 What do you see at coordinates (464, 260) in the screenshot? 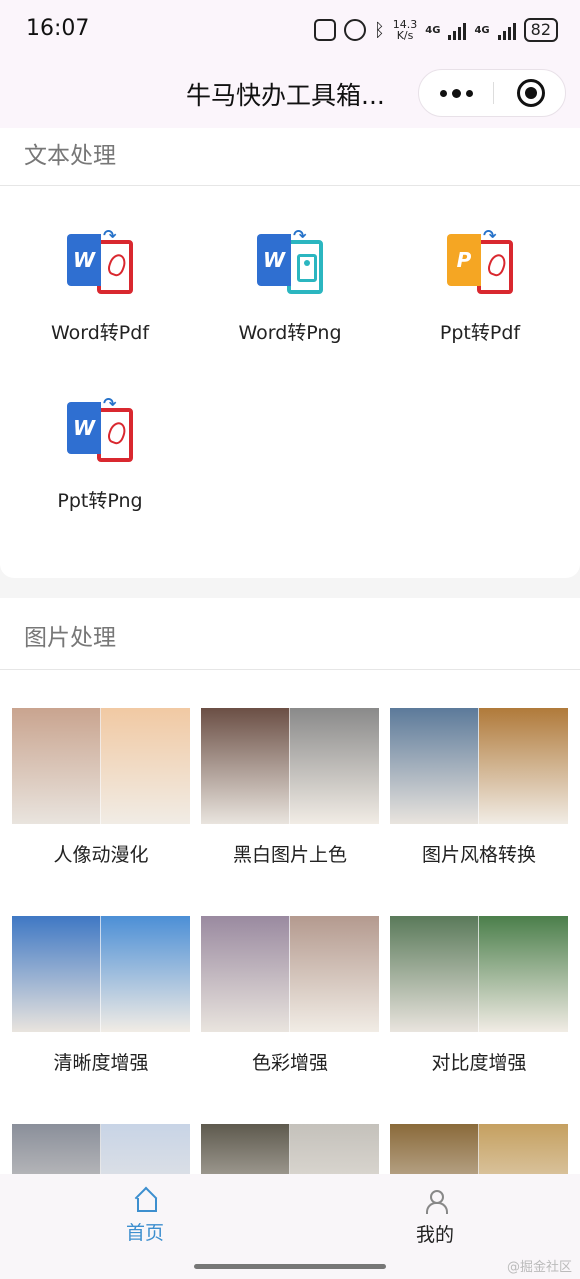
I see `source-doc-icon: P` at bounding box center [464, 260].